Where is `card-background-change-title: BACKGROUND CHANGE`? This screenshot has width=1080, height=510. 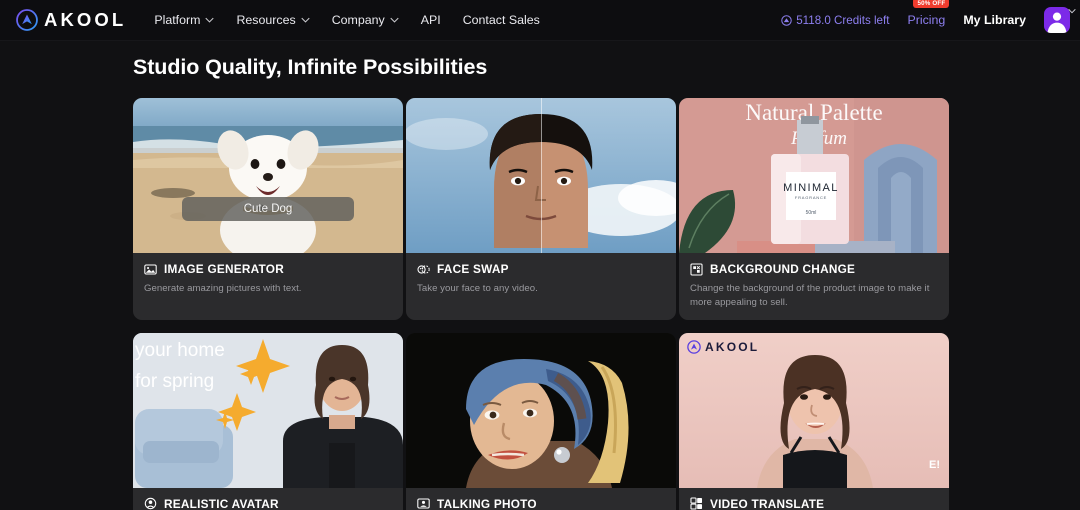 card-background-change-title: BACKGROUND CHANGE is located at coordinates (783, 269).